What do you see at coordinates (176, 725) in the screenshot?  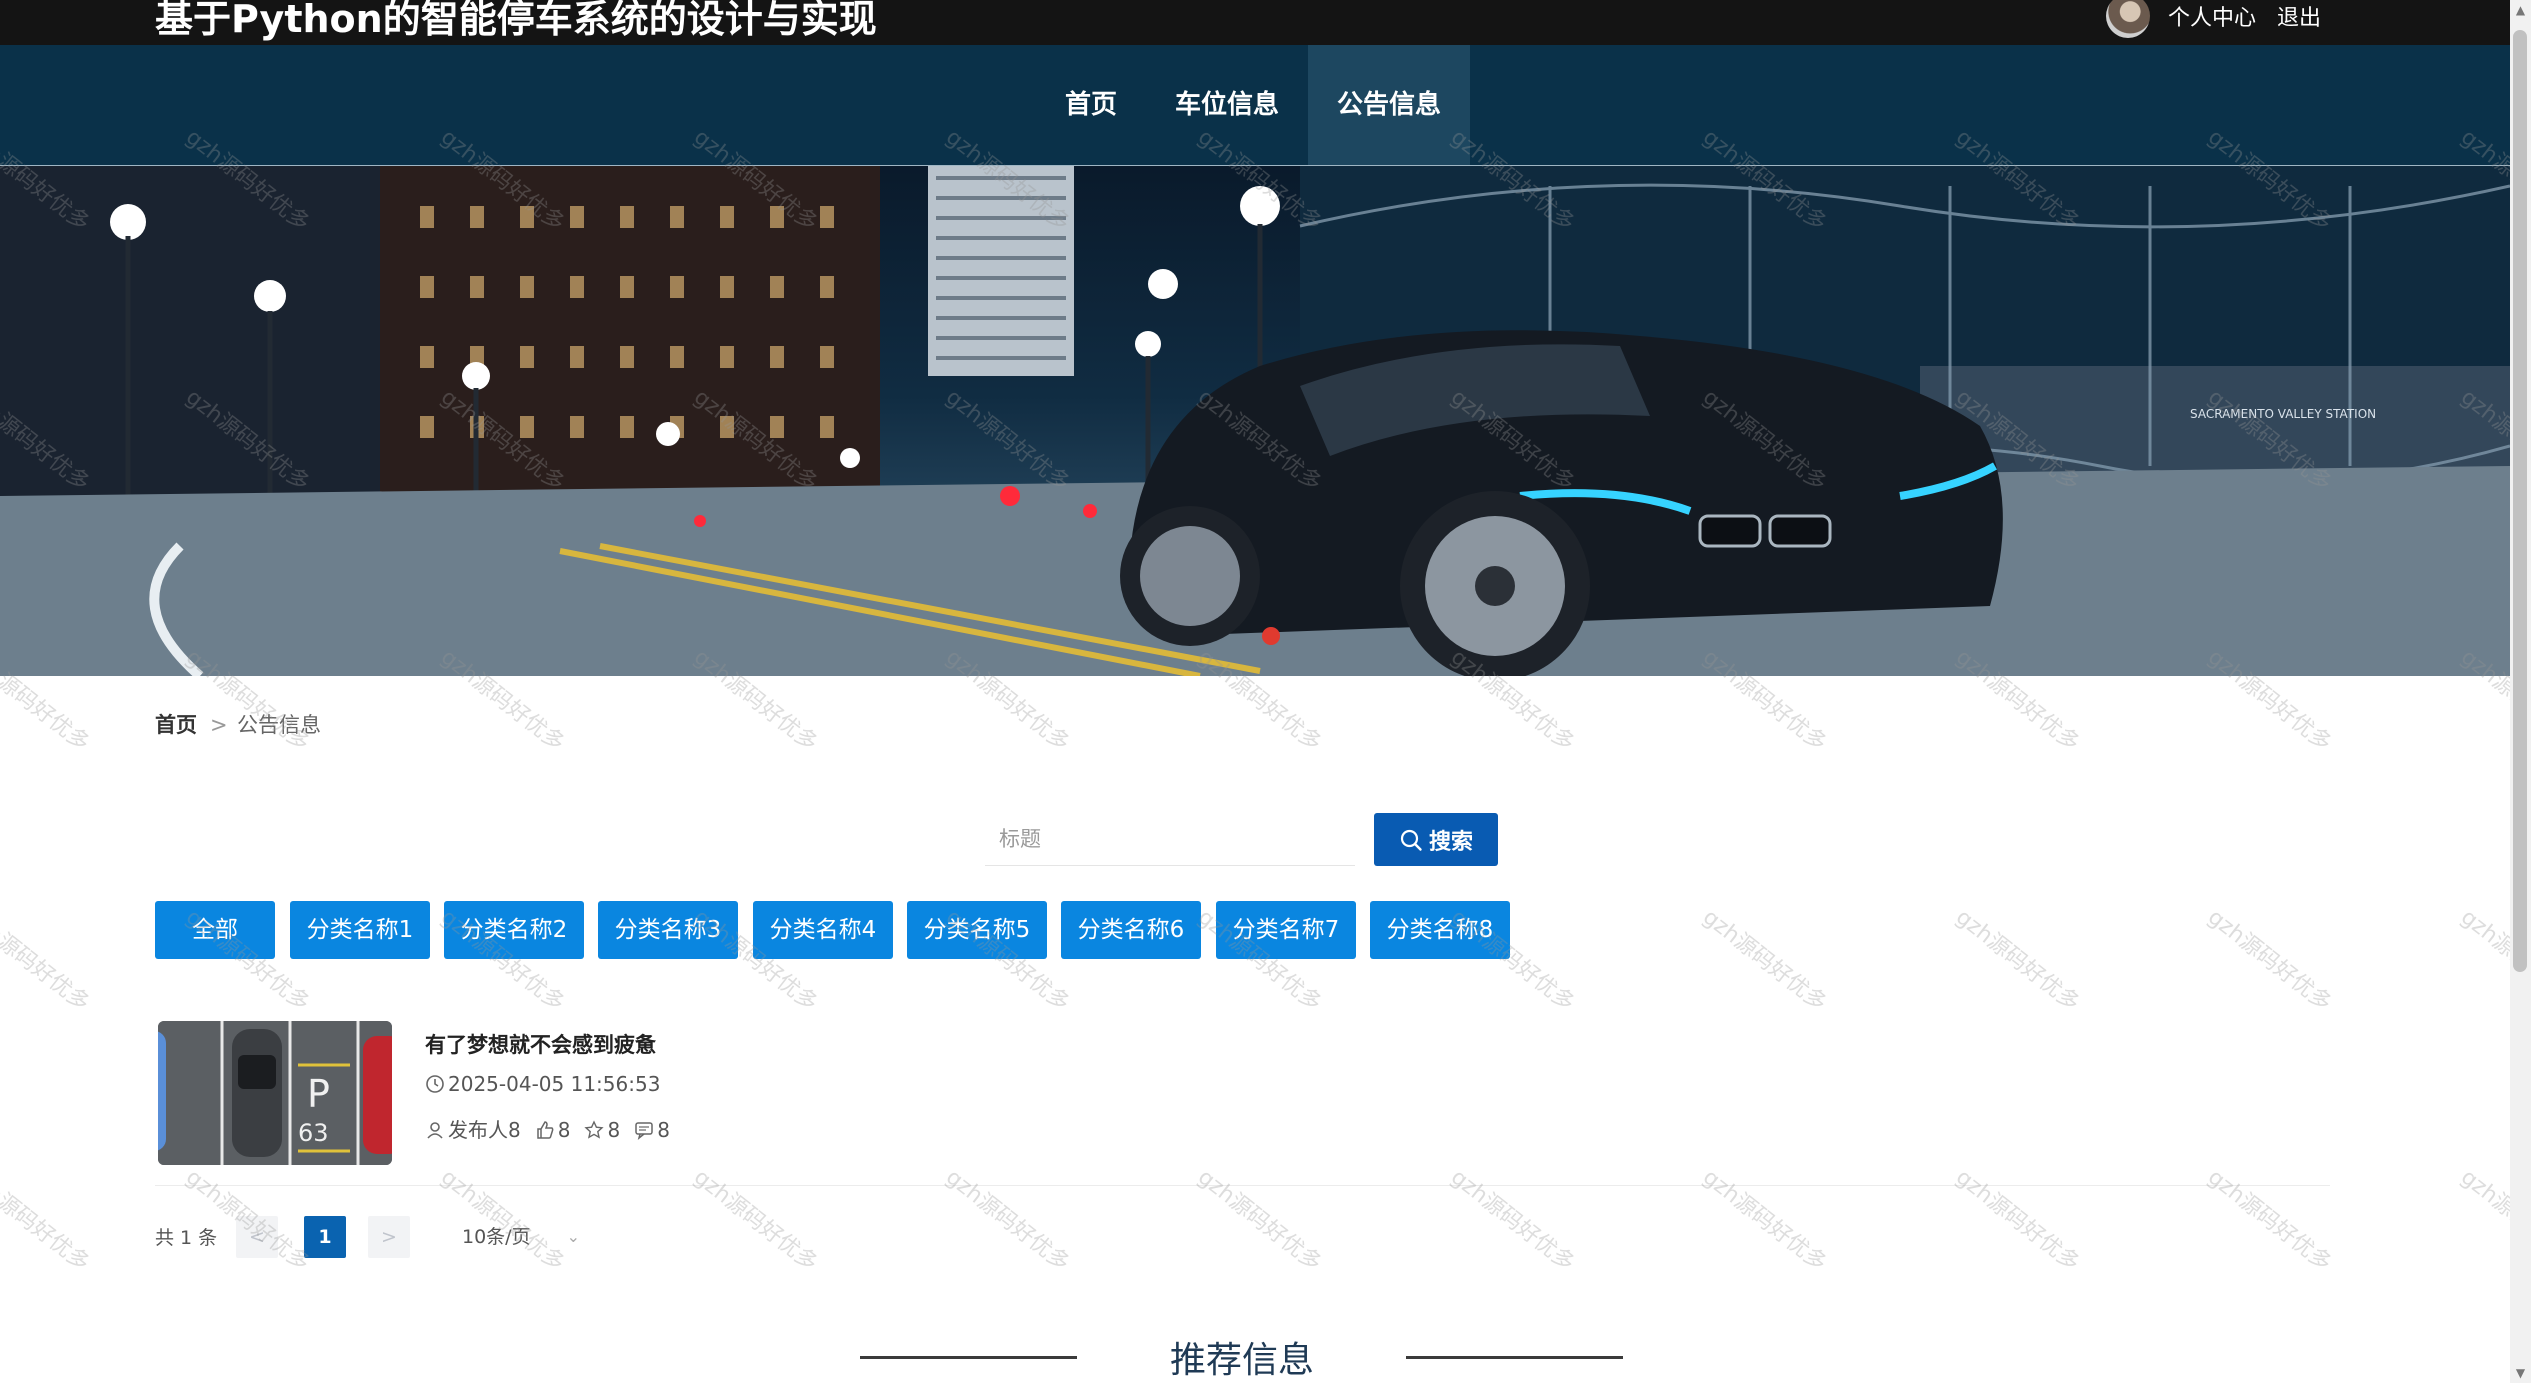 I see `breadcrumb-home: 首页` at bounding box center [176, 725].